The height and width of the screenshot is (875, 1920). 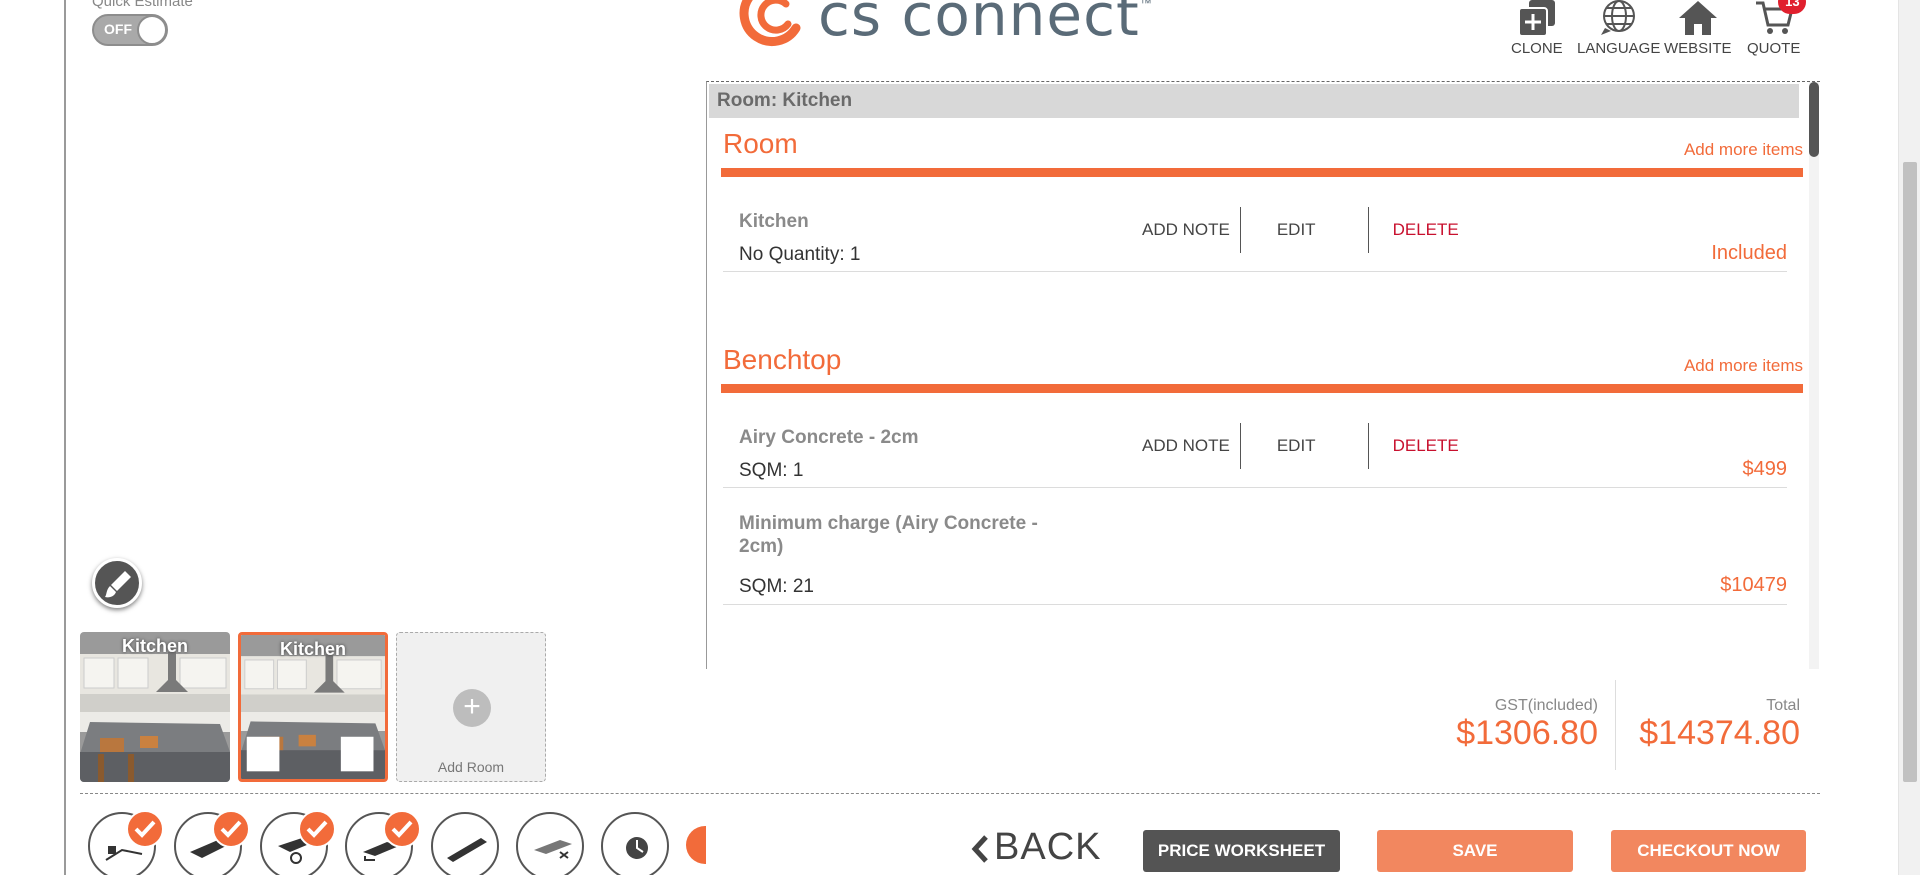 What do you see at coordinates (1254, 101) in the screenshot?
I see `room-header: Room: Kitchen` at bounding box center [1254, 101].